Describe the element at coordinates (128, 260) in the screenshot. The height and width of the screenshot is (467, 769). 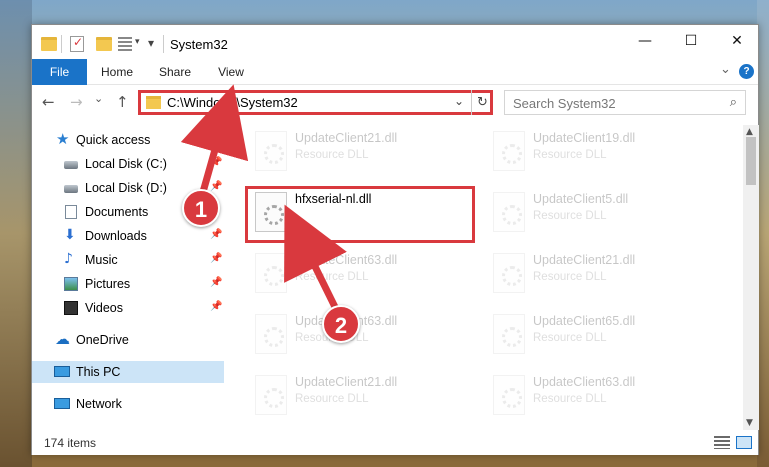
I see `sidebar-item-music: ♪ Music 📌` at that location.